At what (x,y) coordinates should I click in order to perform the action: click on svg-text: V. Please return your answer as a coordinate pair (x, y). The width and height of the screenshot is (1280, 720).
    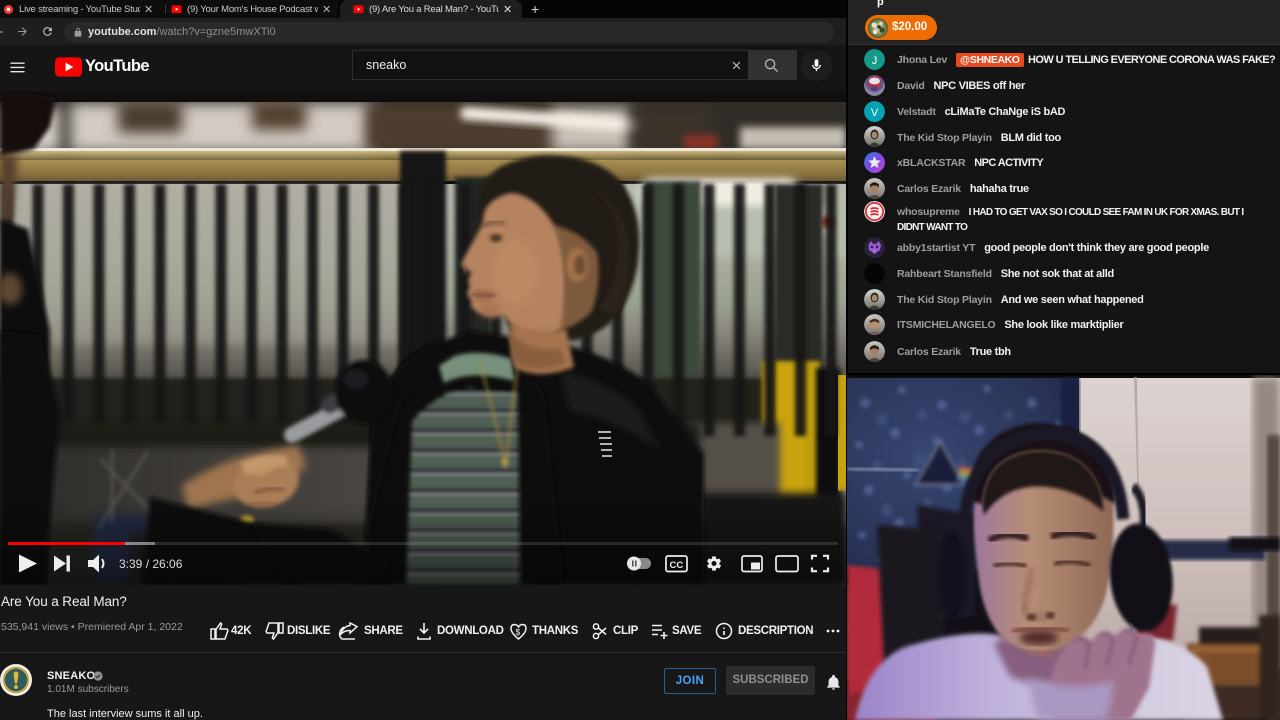
    Looking at the image, I should click on (875, 113).